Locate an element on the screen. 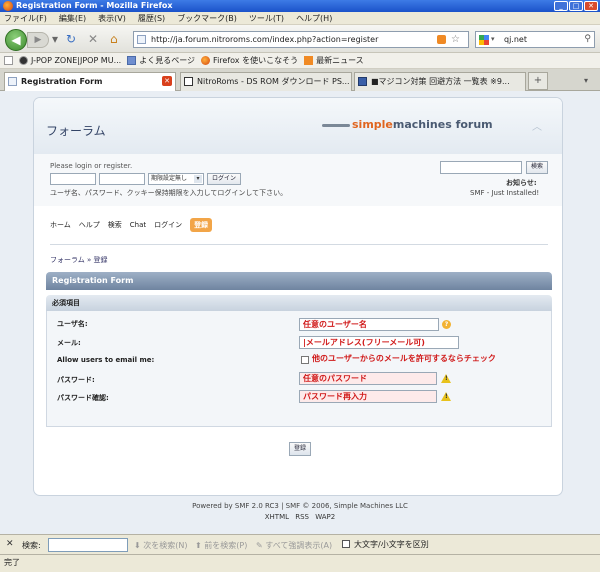  category-title-bar: Registration Form is located at coordinates (299, 281).